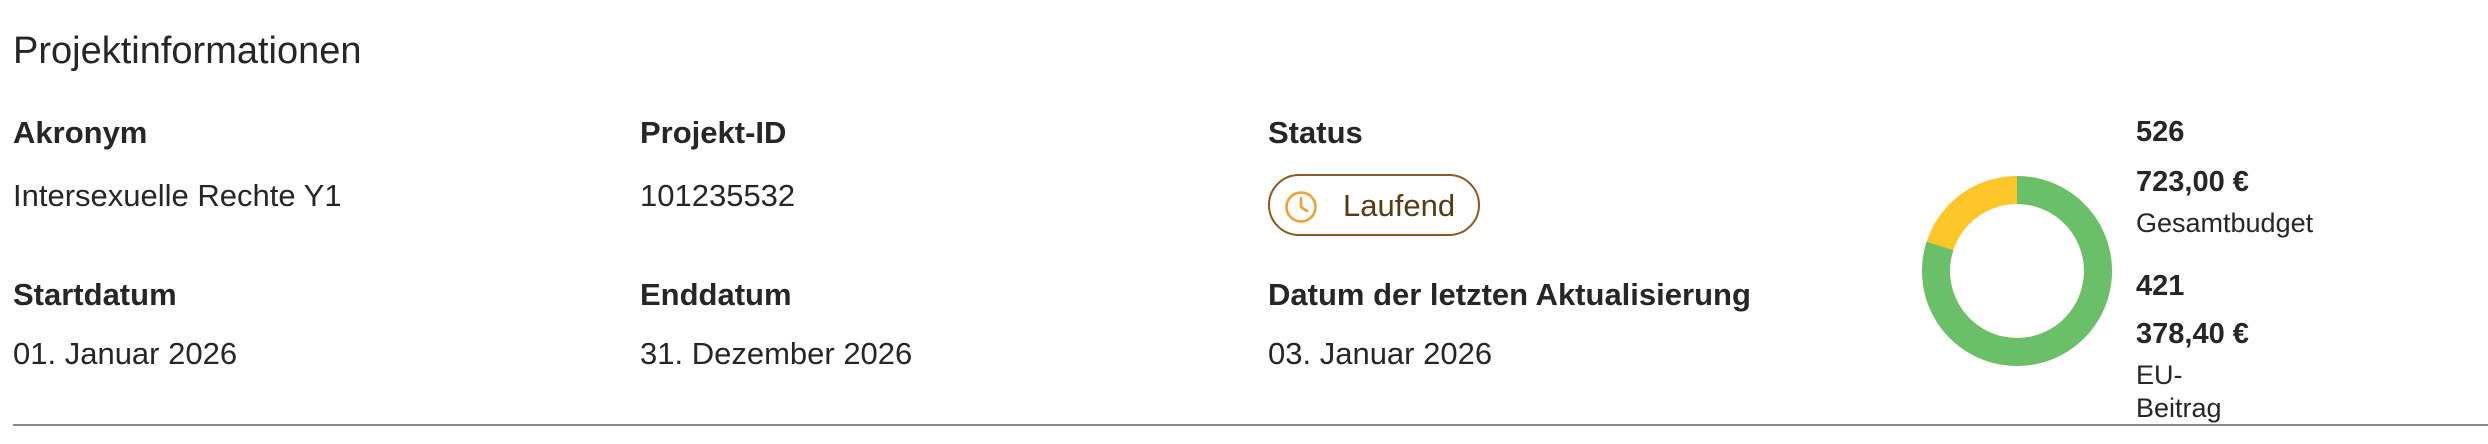 This screenshot has height=444, width=2488. I want to click on eu-contribution-amount-line2: 378,40 €, so click(2192, 334).